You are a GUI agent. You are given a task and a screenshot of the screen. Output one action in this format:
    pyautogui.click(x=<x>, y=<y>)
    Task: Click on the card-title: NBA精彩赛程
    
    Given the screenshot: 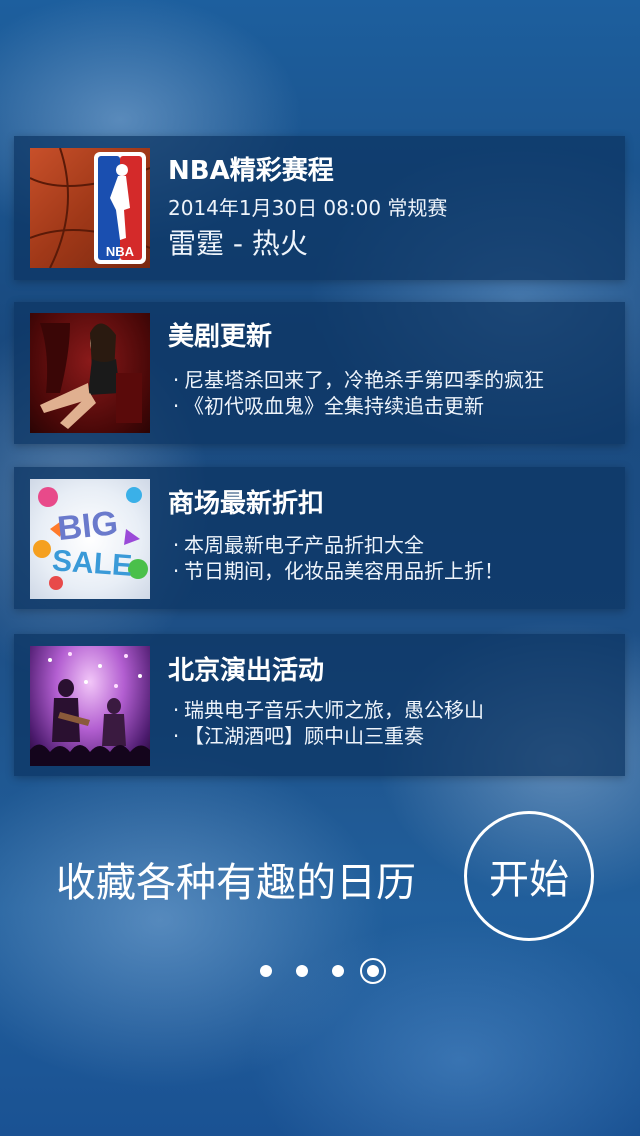 What is the action you would take?
    pyautogui.click(x=251, y=171)
    